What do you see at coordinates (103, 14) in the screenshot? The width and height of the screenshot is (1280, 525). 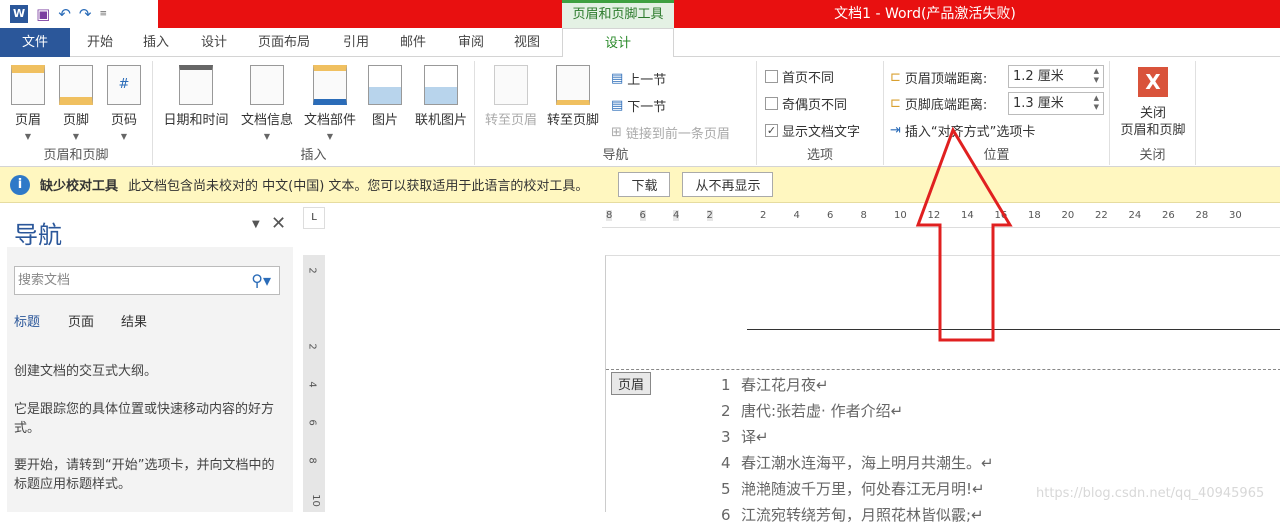 I see `customize-icon: ≡` at bounding box center [103, 14].